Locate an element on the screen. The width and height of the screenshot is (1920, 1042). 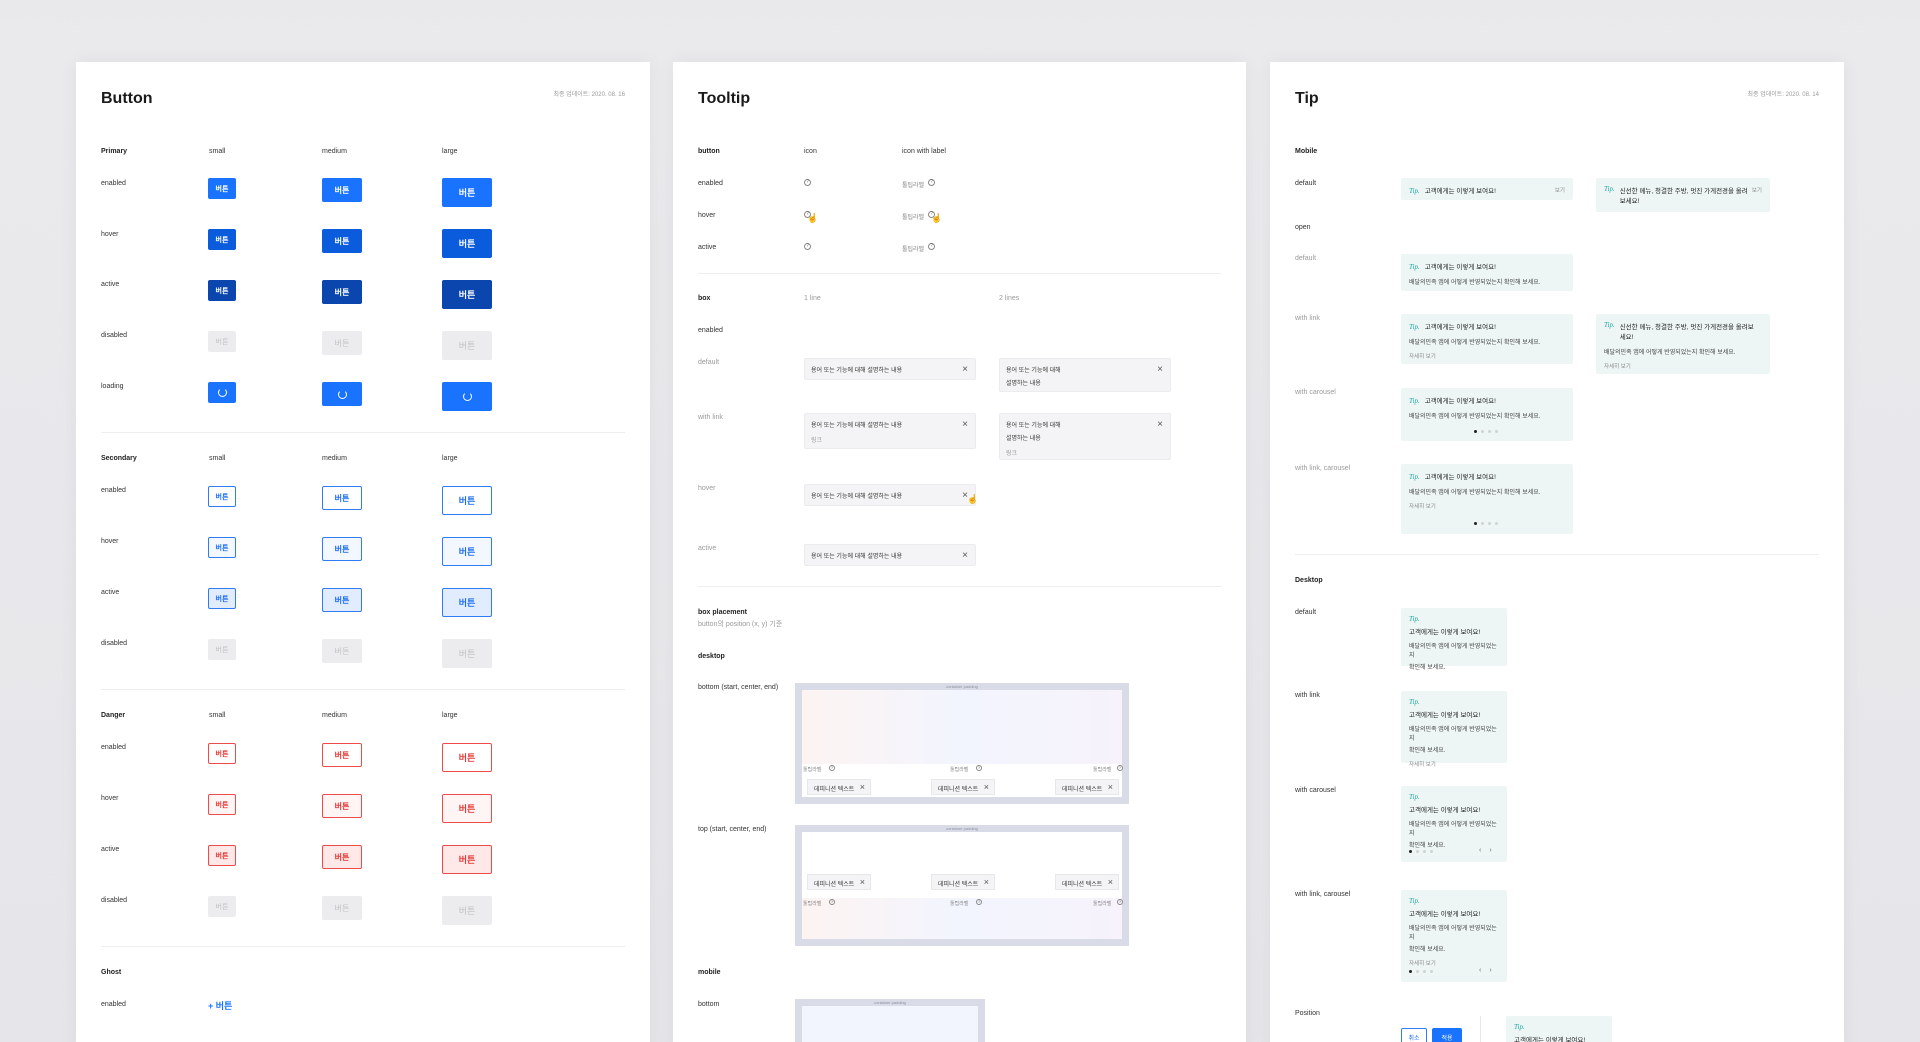
secondary-medium-active-button: 버튼 is located at coordinates (342, 600).